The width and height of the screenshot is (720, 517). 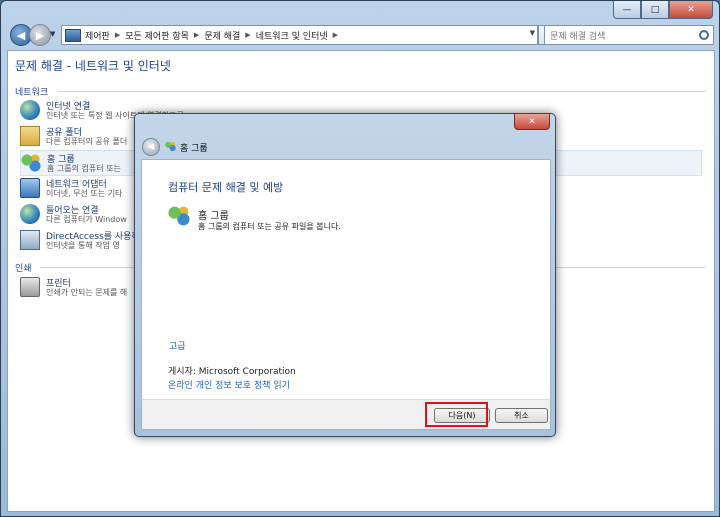 What do you see at coordinates (52, 34) in the screenshot?
I see `recent-pages-dropdown-icon: ▼` at bounding box center [52, 34].